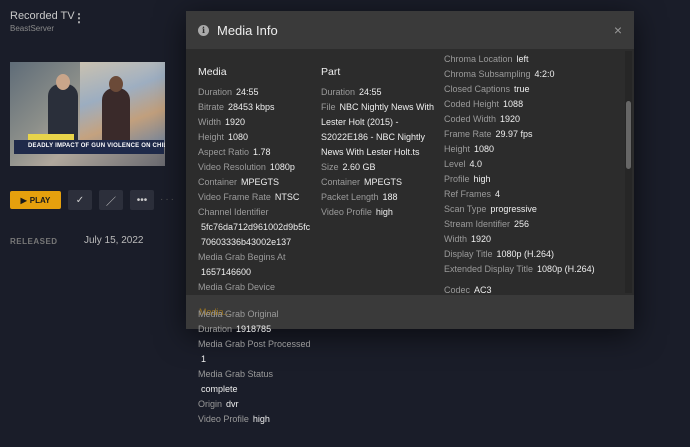 This screenshot has width=690, height=447. I want to click on info-row: Video Resolution 1080p, so click(257, 167).